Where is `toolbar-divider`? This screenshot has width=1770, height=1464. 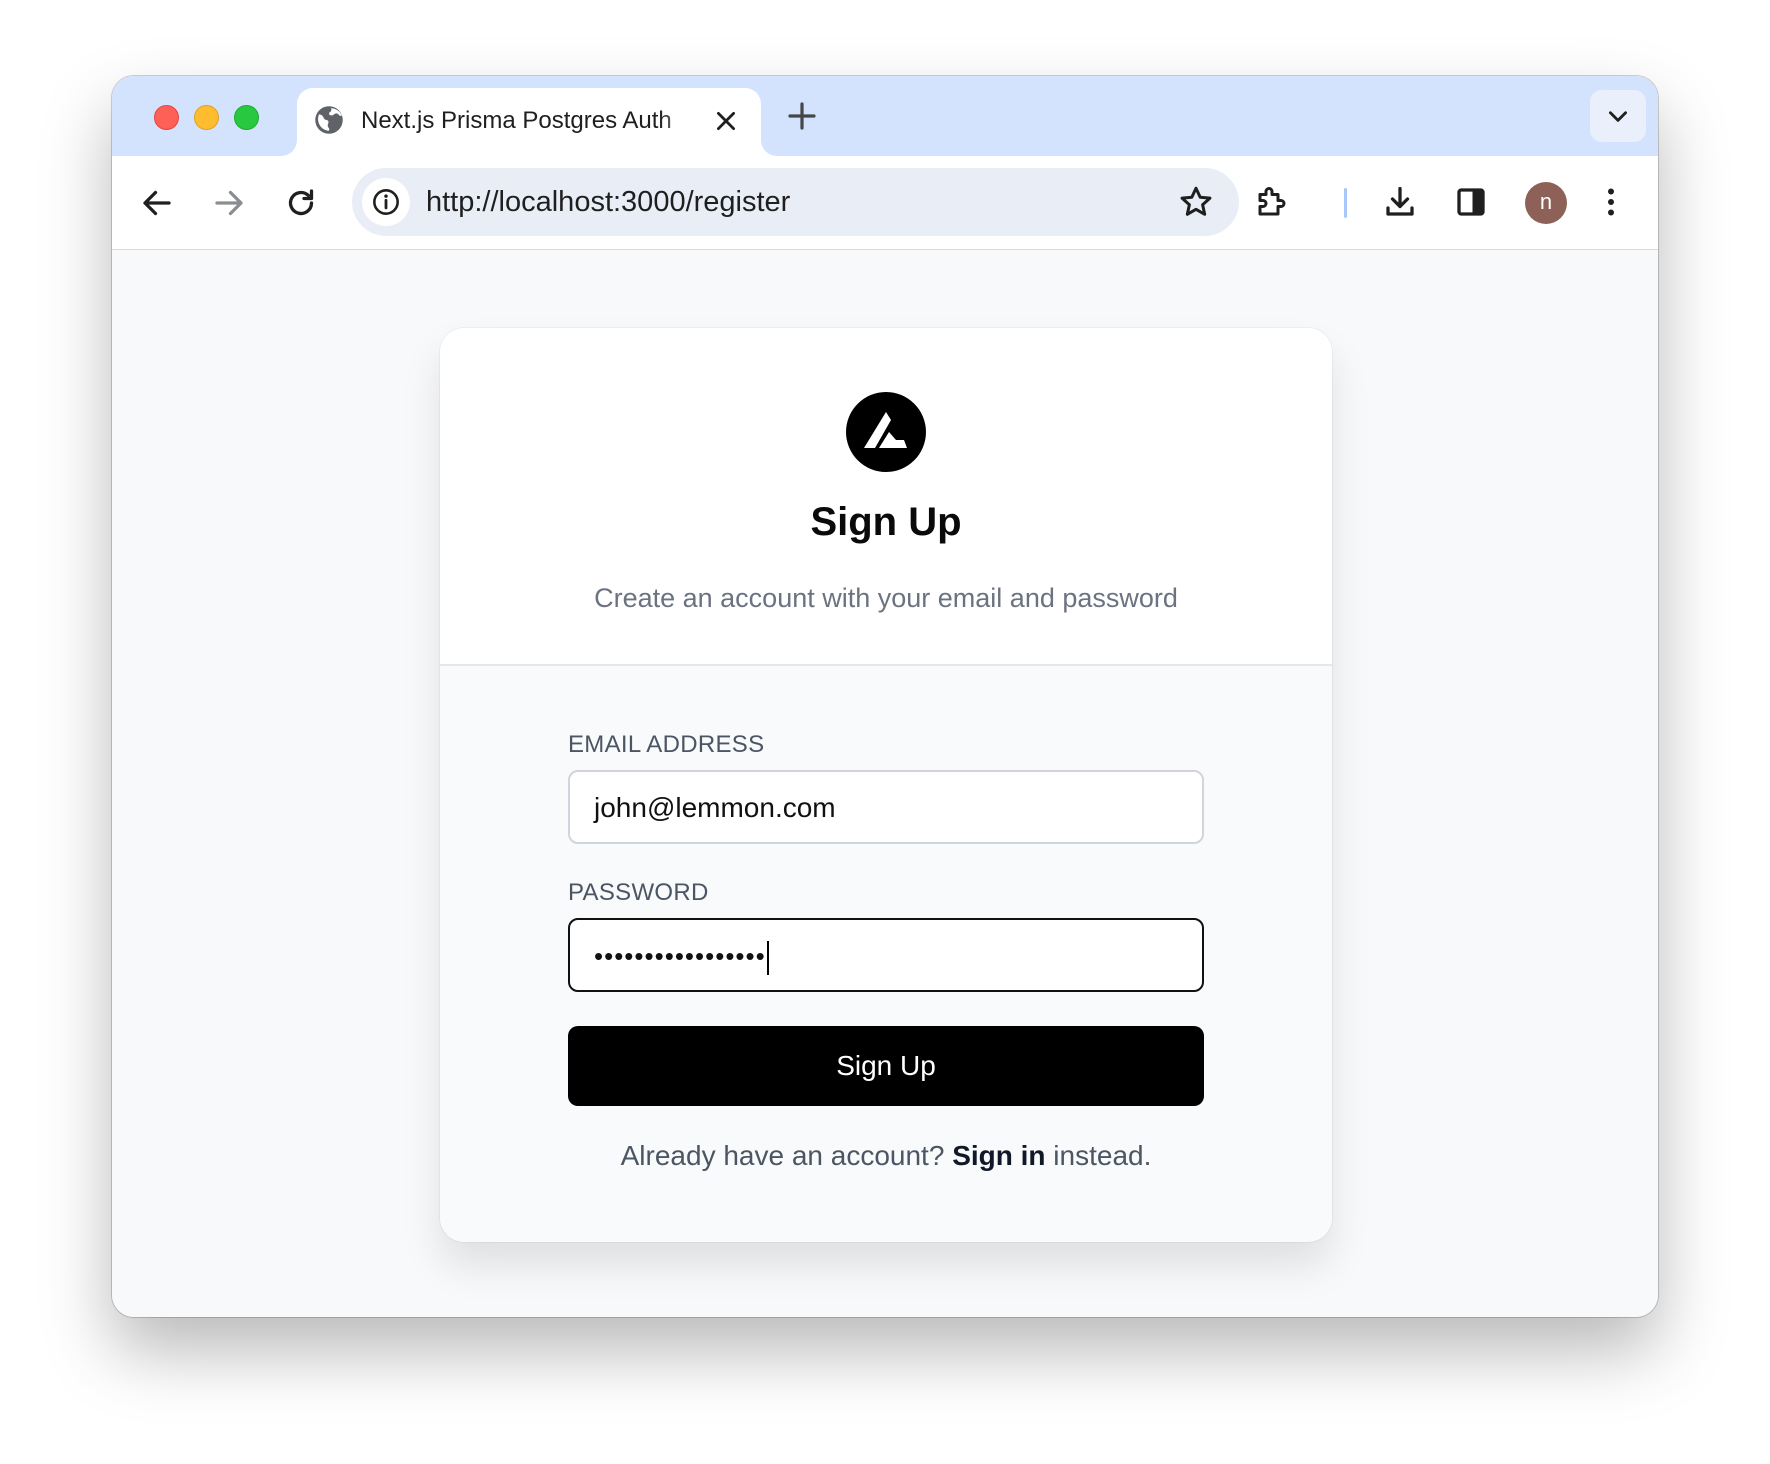 toolbar-divider is located at coordinates (1345, 203).